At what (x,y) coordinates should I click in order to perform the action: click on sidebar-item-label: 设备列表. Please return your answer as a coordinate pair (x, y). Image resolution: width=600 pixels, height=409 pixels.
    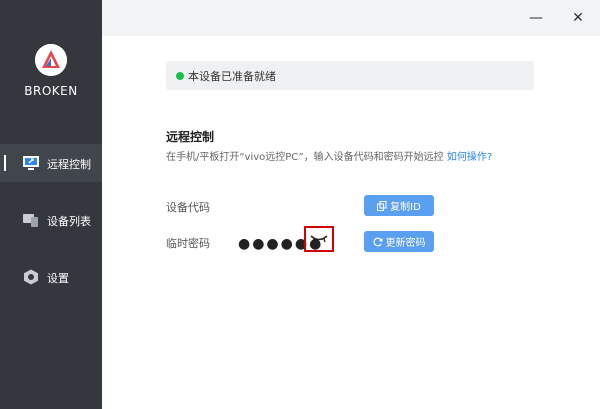
    Looking at the image, I should click on (69, 221).